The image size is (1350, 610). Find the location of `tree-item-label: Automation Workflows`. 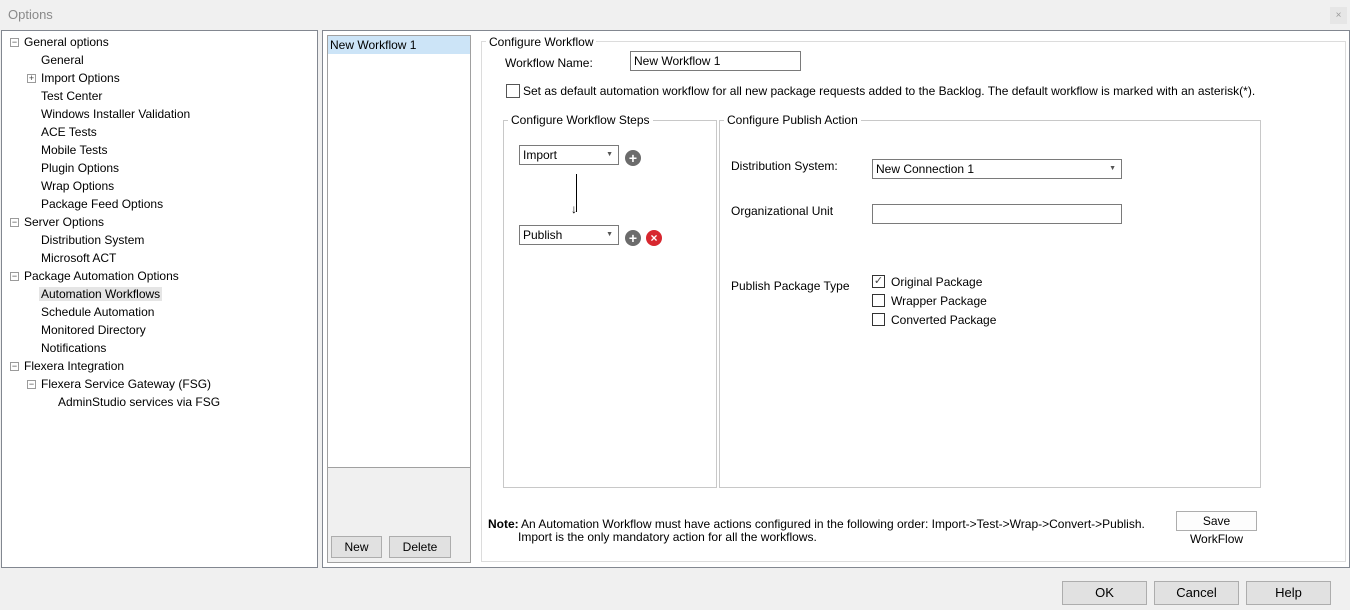

tree-item-label: Automation Workflows is located at coordinates (101, 294).